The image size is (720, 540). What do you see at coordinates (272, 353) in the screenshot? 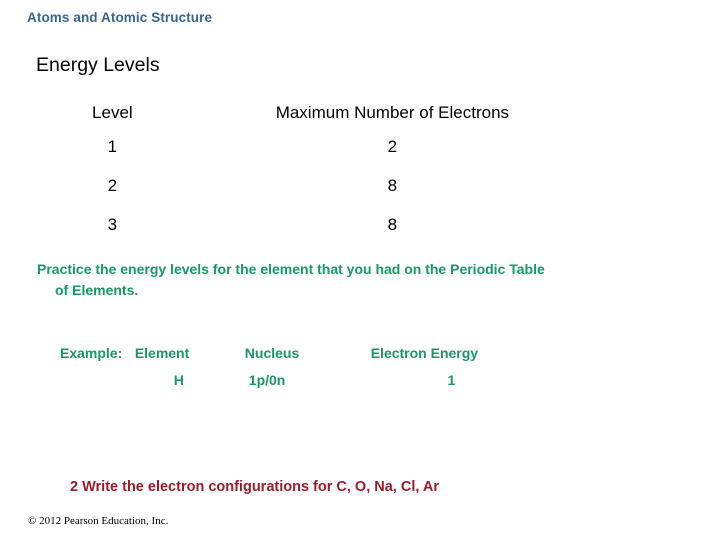
I see `column-header-nucleus: Nucleus` at bounding box center [272, 353].